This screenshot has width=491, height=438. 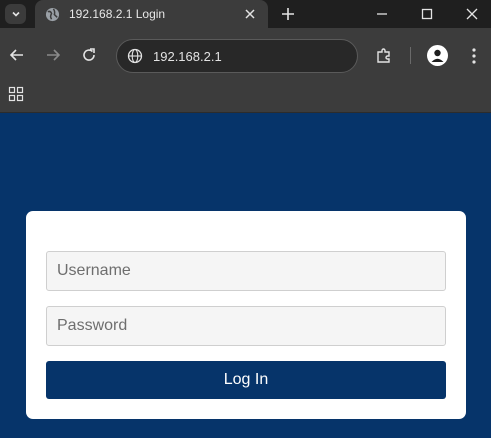 I want to click on browser-tab: 192.168.2.1 Login, so click(x=151, y=14).